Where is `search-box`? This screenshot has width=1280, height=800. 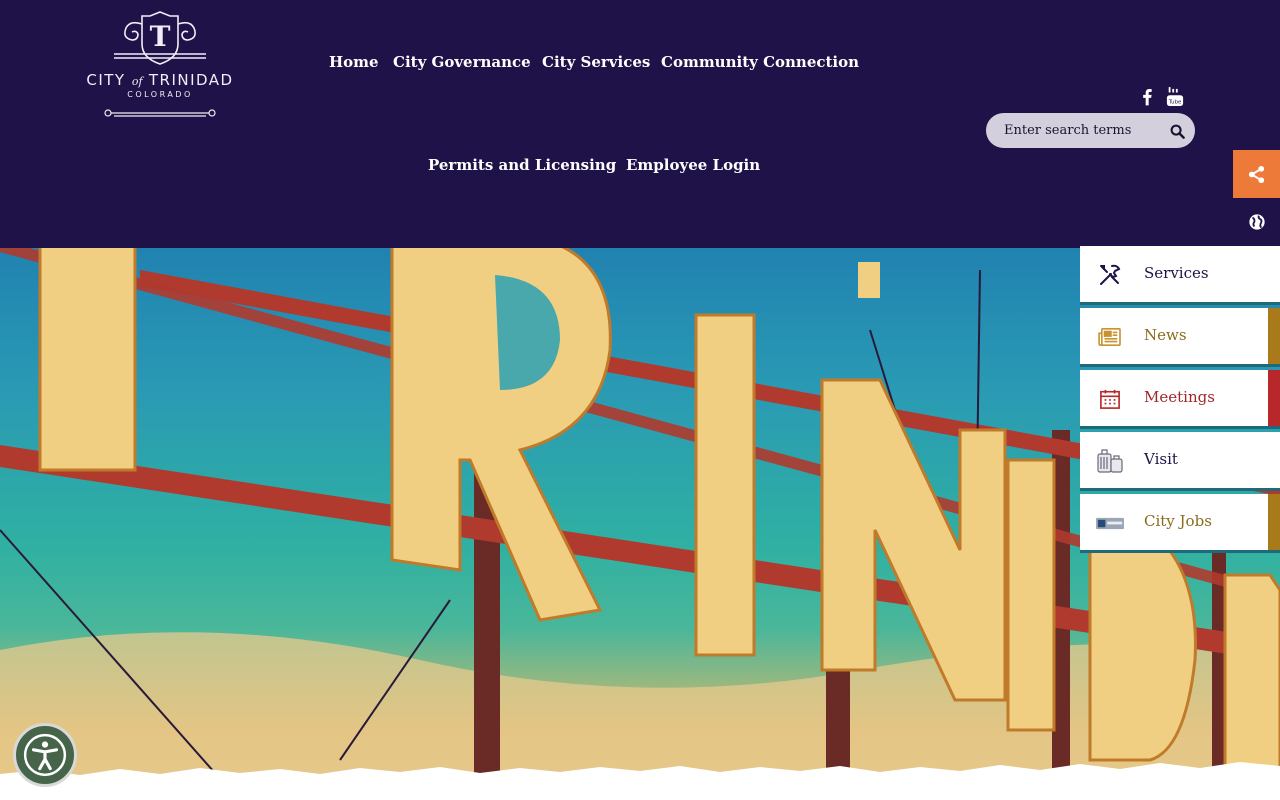 search-box is located at coordinates (1090, 130).